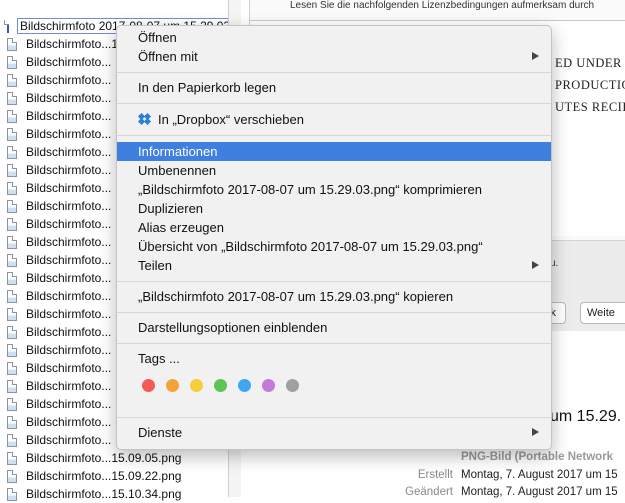 This screenshot has height=503, width=625. What do you see at coordinates (334, 37) in the screenshot?
I see `menu-item-open: Öffnen` at bounding box center [334, 37].